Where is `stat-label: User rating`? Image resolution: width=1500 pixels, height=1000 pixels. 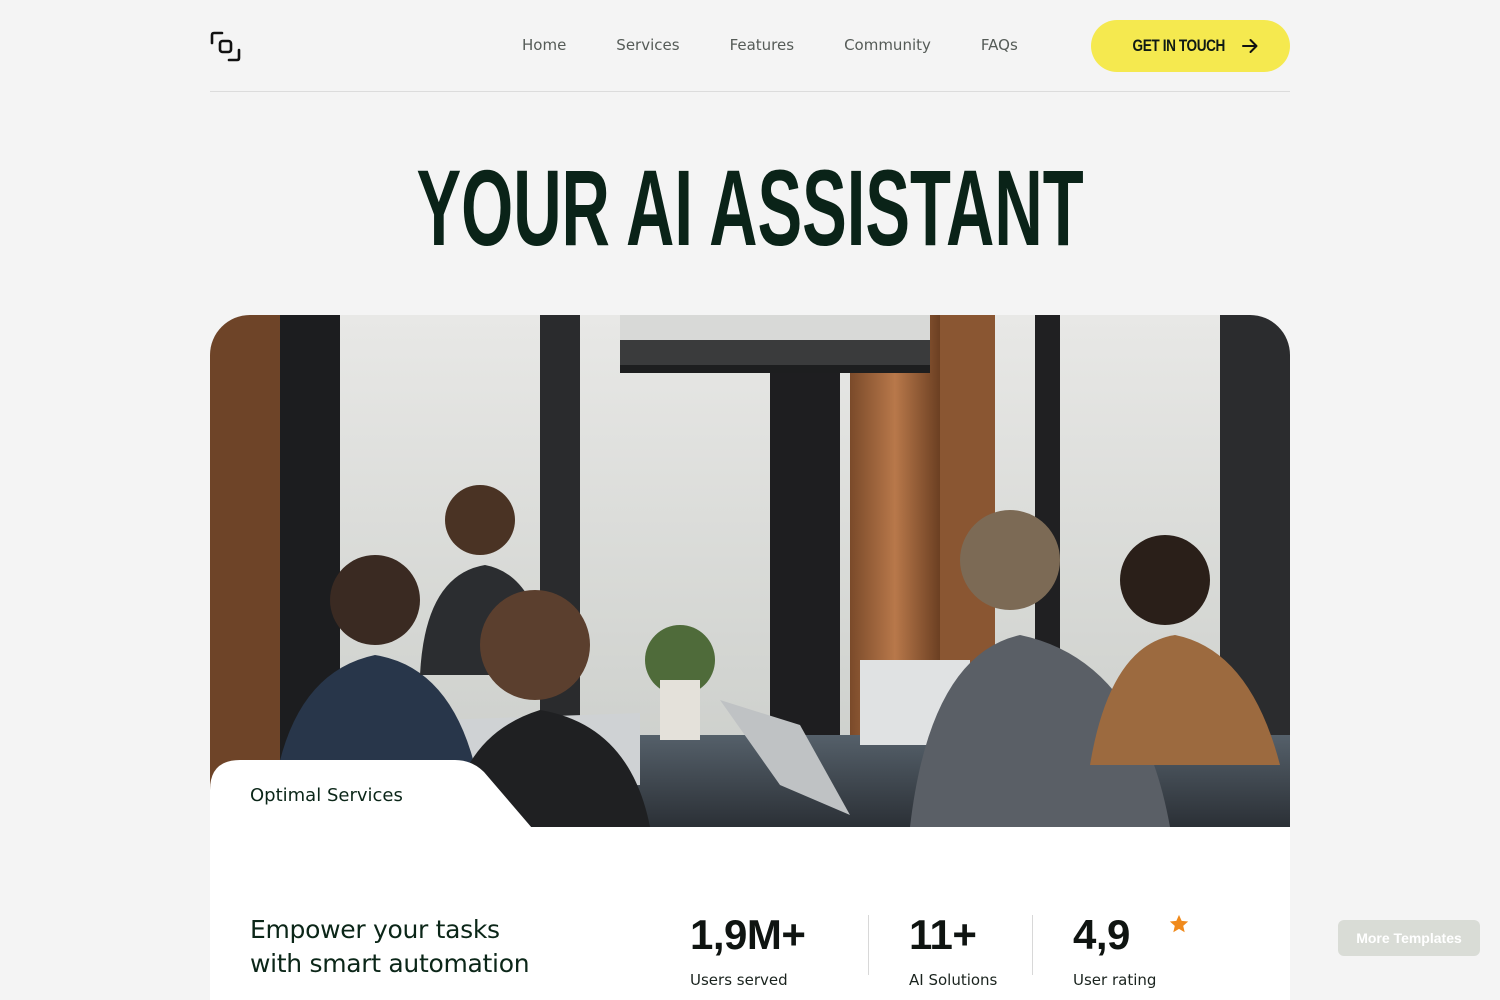 stat-label: User rating is located at coordinates (1115, 980).